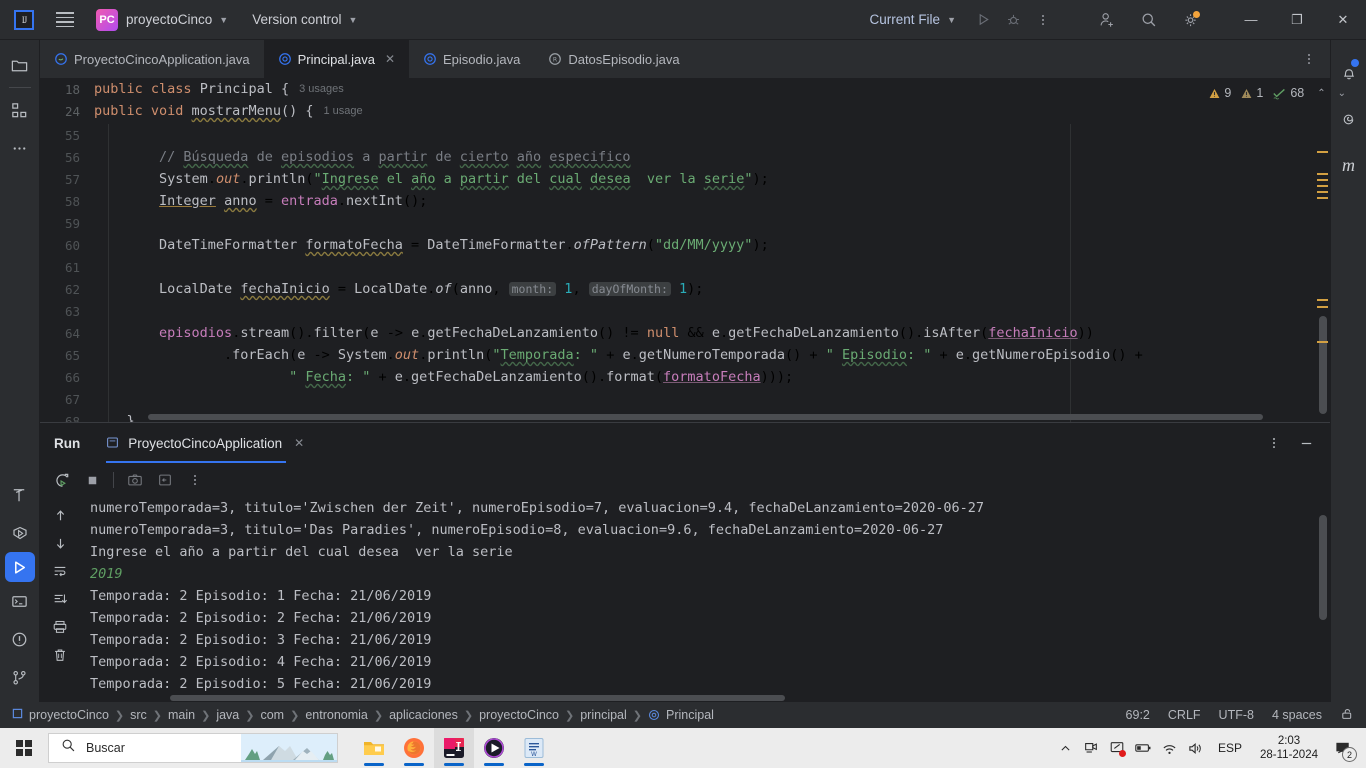  I want to click on problems-tool-icon, so click(20, 639).